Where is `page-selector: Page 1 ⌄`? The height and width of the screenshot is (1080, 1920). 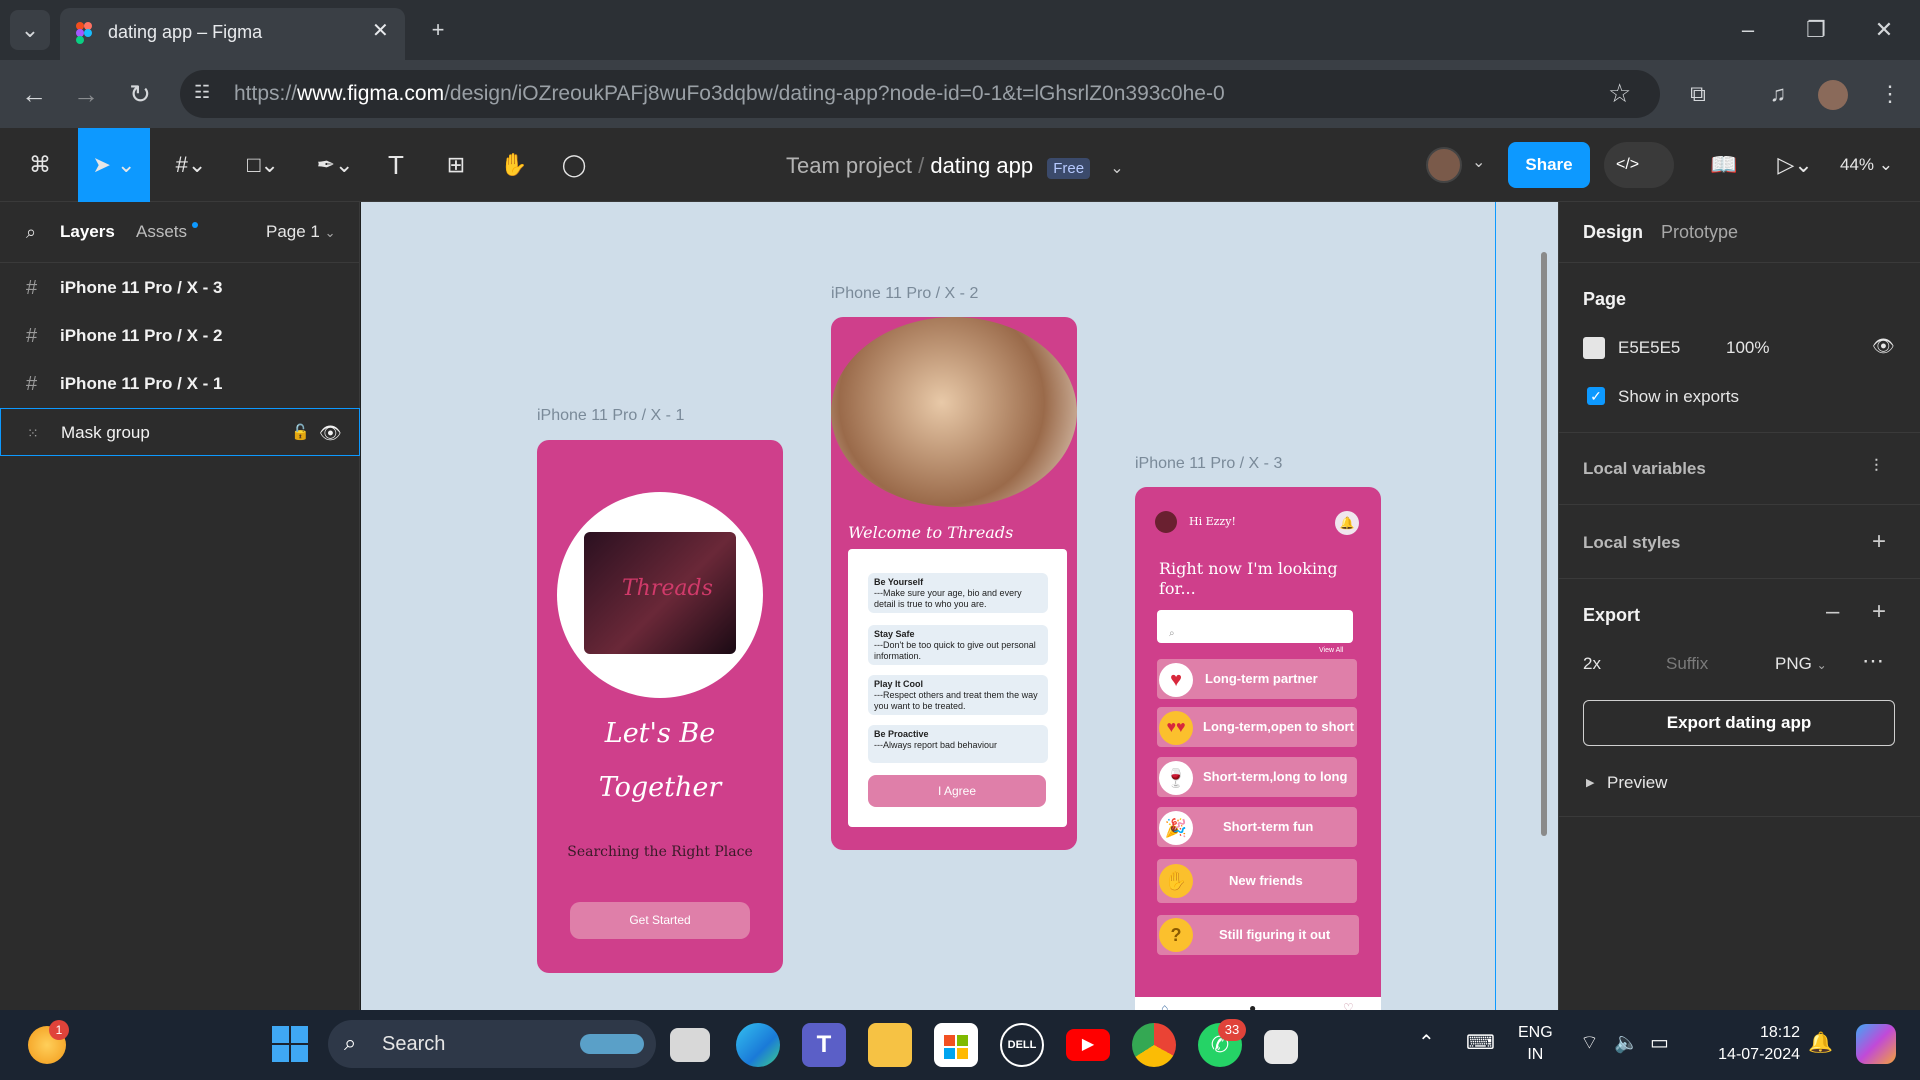
page-selector: Page 1 ⌄ is located at coordinates (301, 232).